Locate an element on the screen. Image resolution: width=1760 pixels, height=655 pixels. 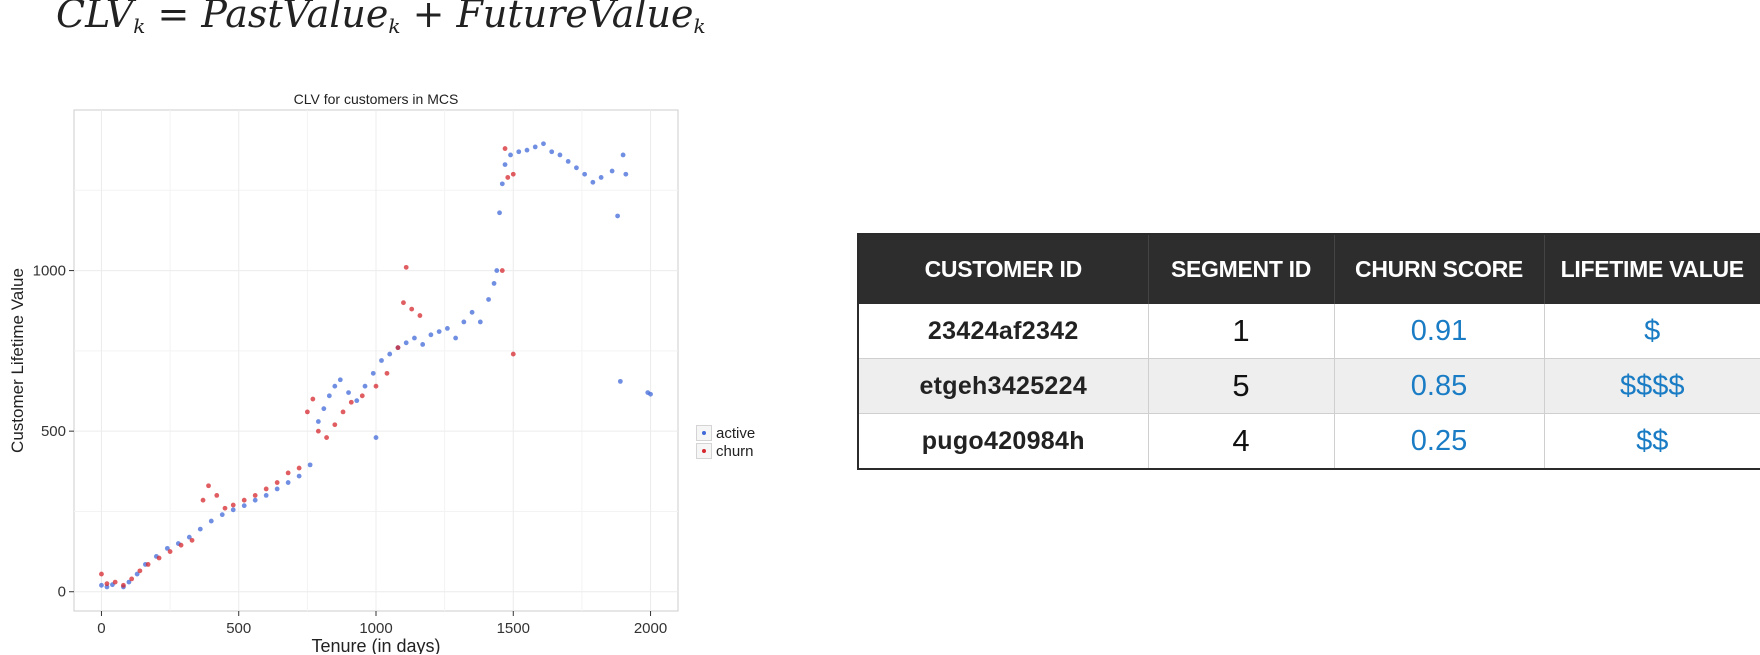
formula-term2: FutureValue is located at coordinates (575, 18).